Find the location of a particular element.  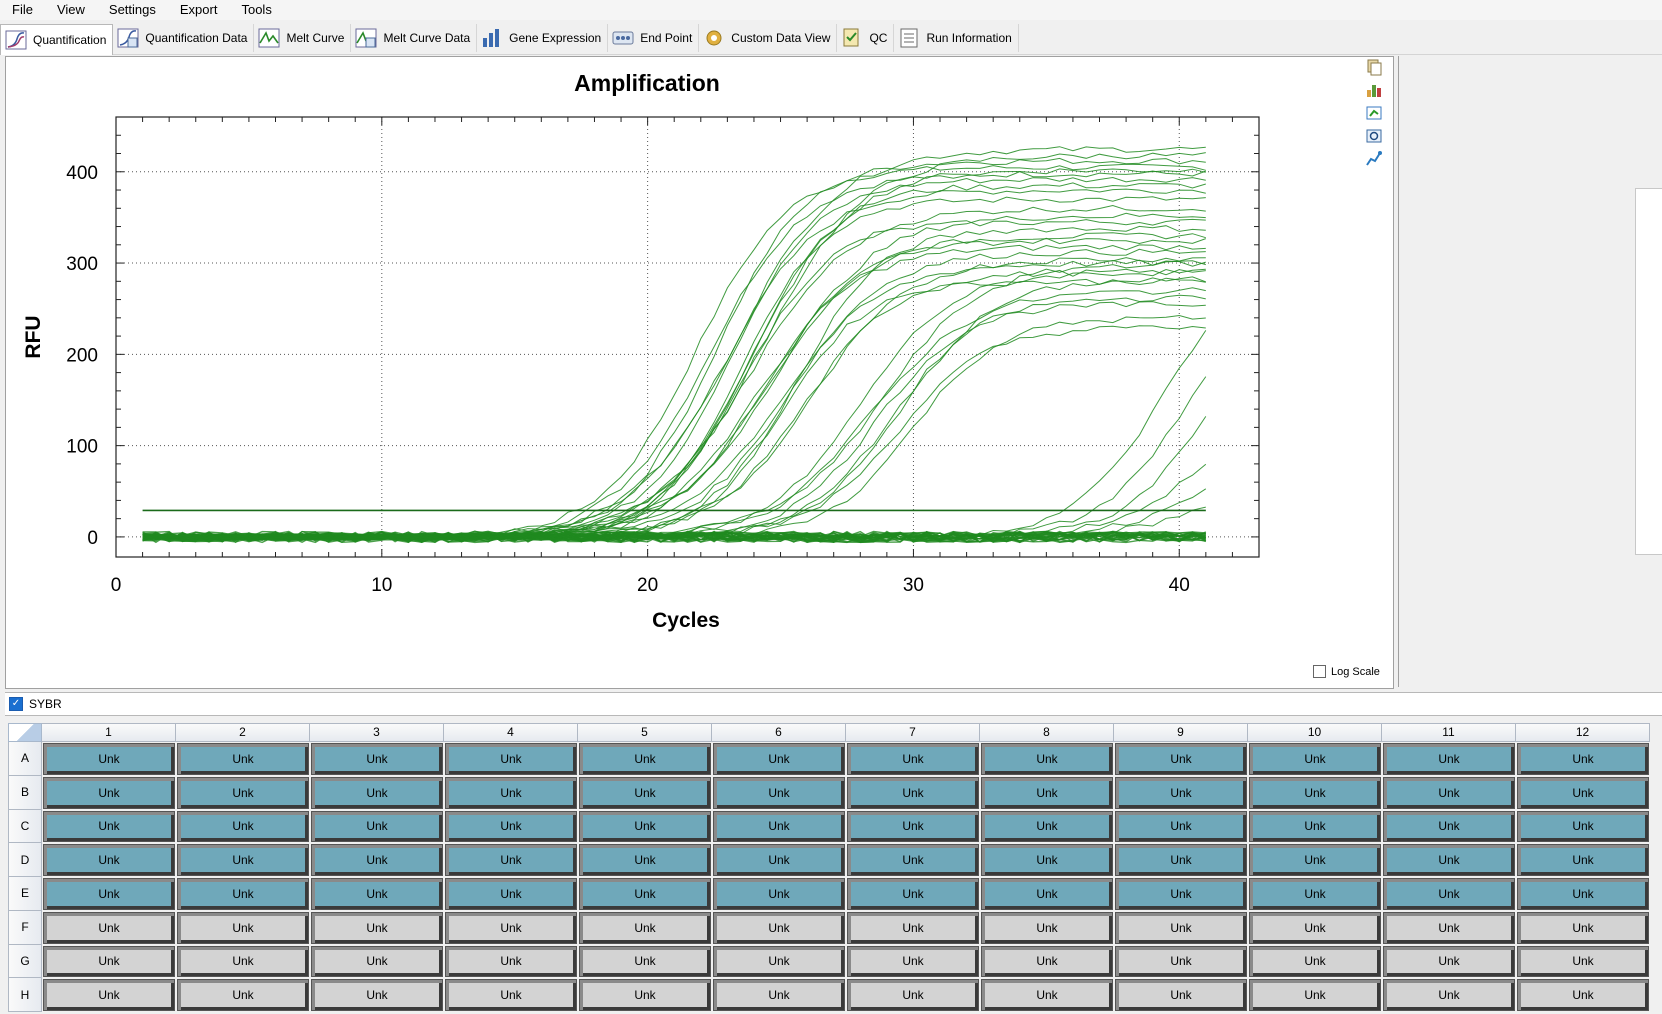

well-f2: Unk is located at coordinates (243, 927).